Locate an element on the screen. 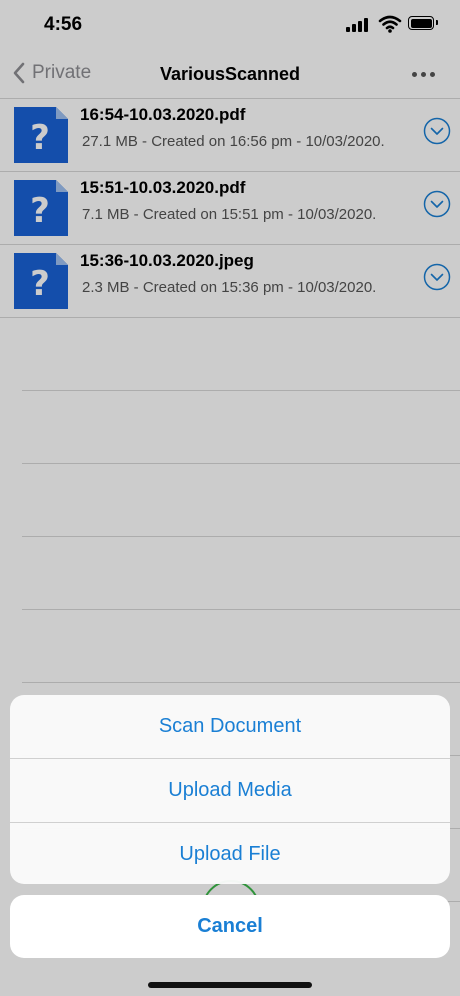 This screenshot has height=996, width=460. upload-media-button: Upload Media is located at coordinates (230, 791).